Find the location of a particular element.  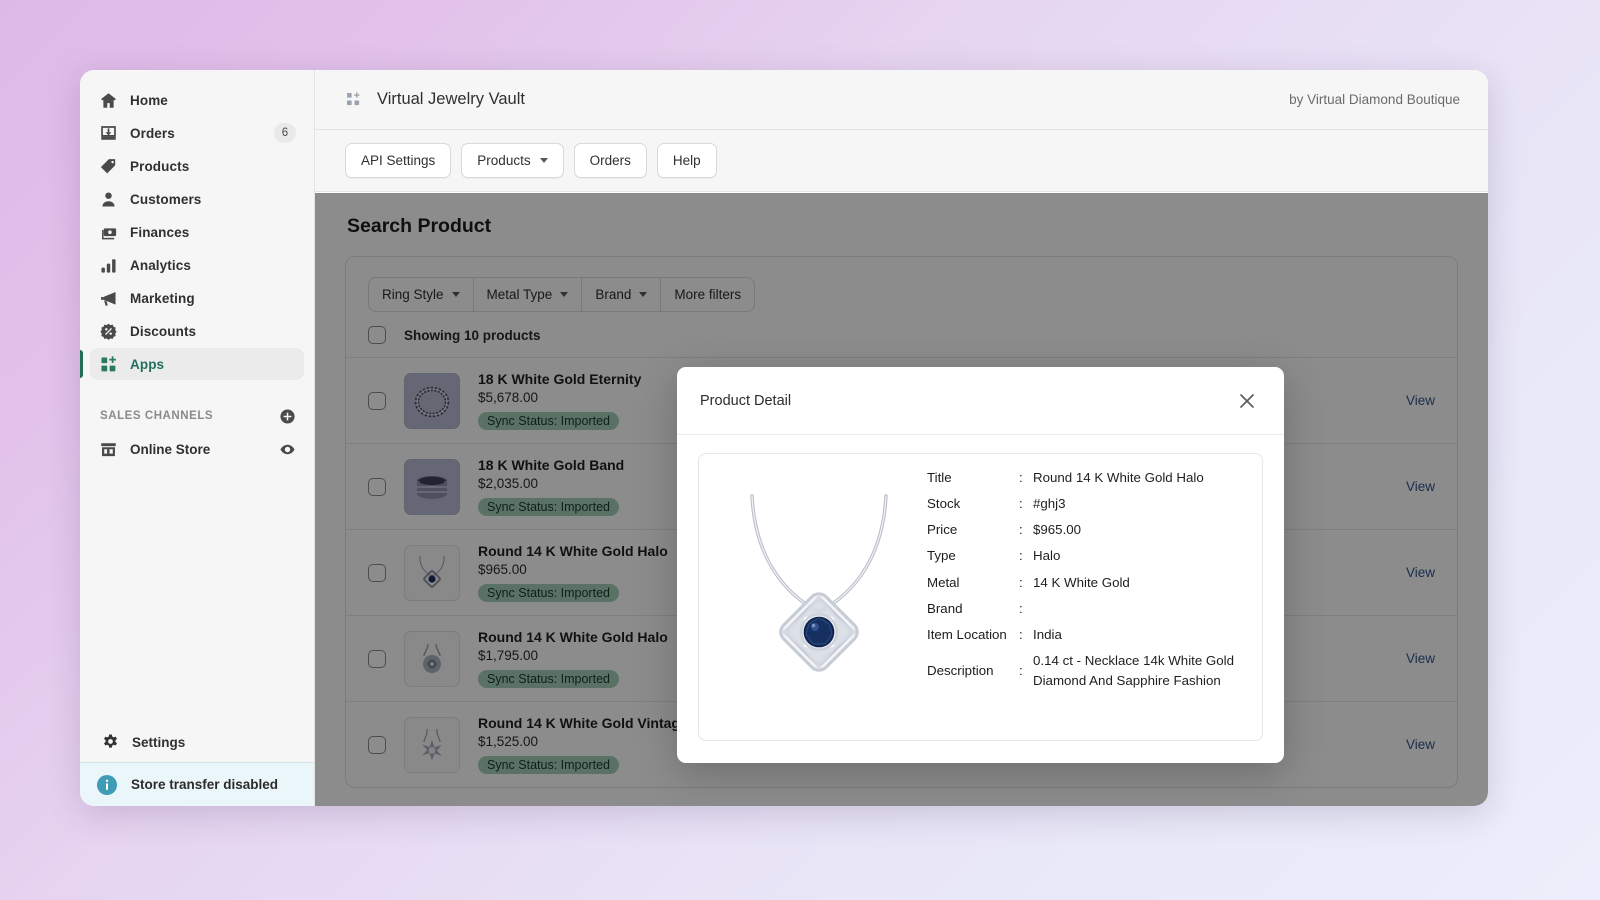

spec-row-metal: Metal : 14 K White Gold is located at coordinates (1088, 582).